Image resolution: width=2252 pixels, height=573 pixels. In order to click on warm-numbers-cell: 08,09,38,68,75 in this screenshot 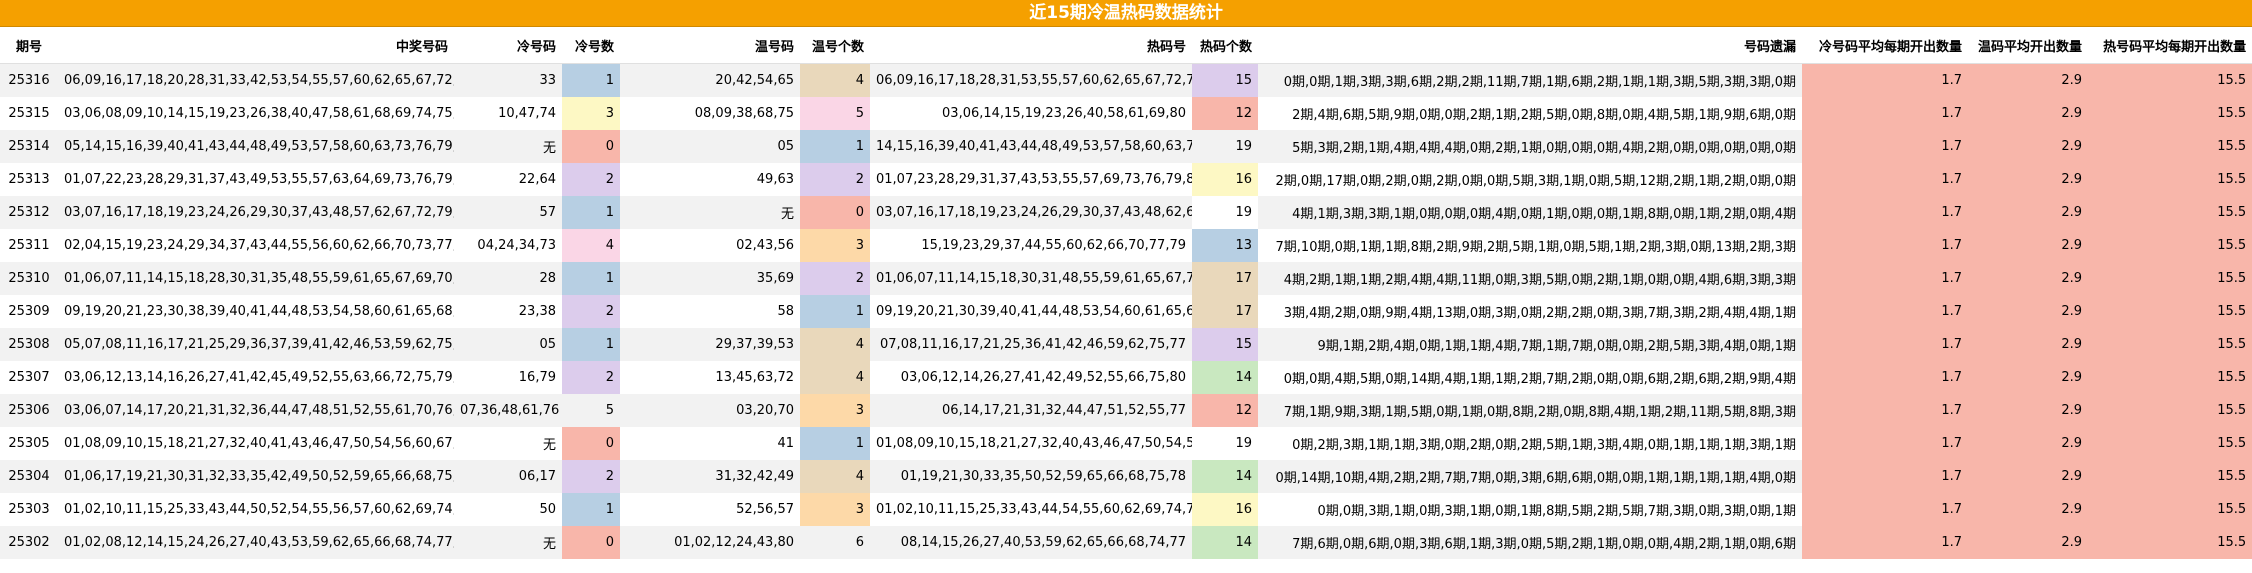, I will do `click(710, 113)`.